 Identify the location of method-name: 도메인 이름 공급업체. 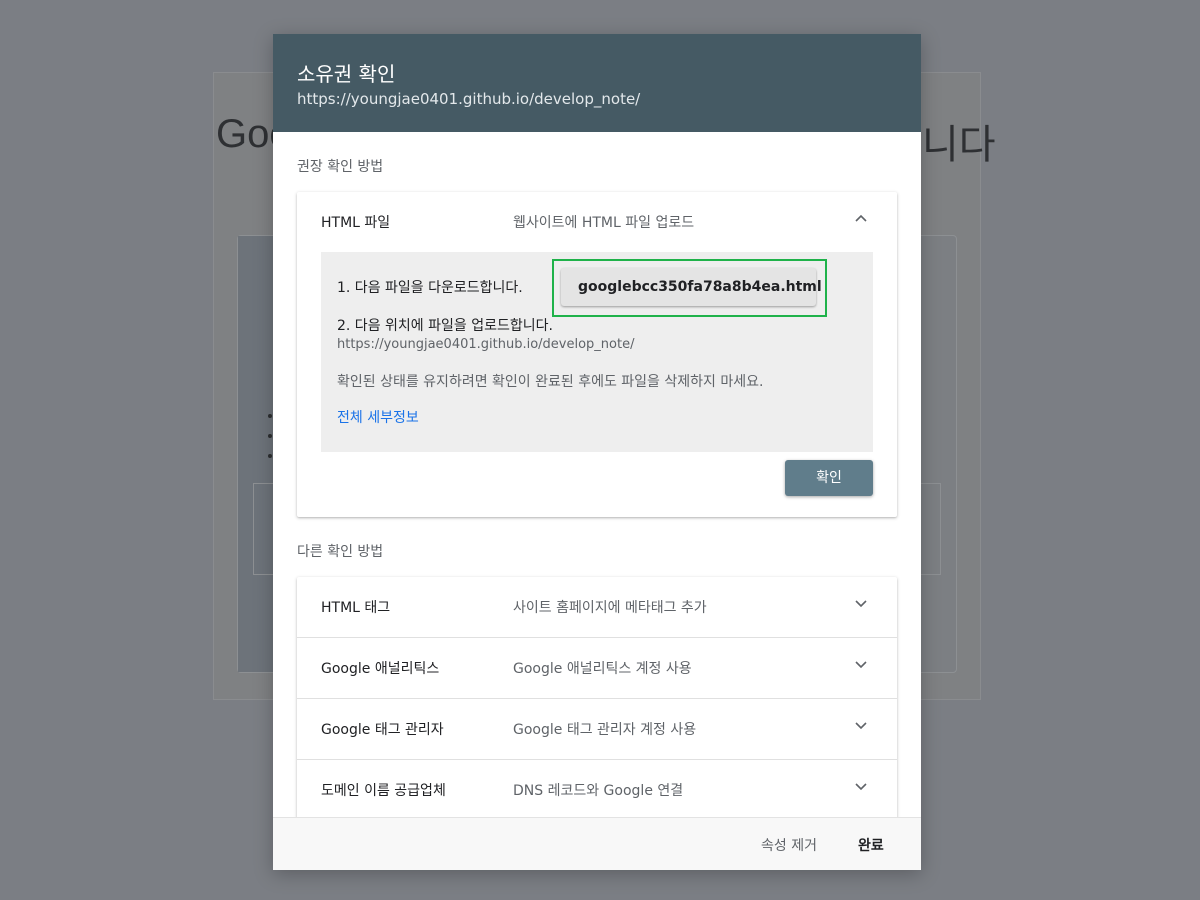
(383, 791).